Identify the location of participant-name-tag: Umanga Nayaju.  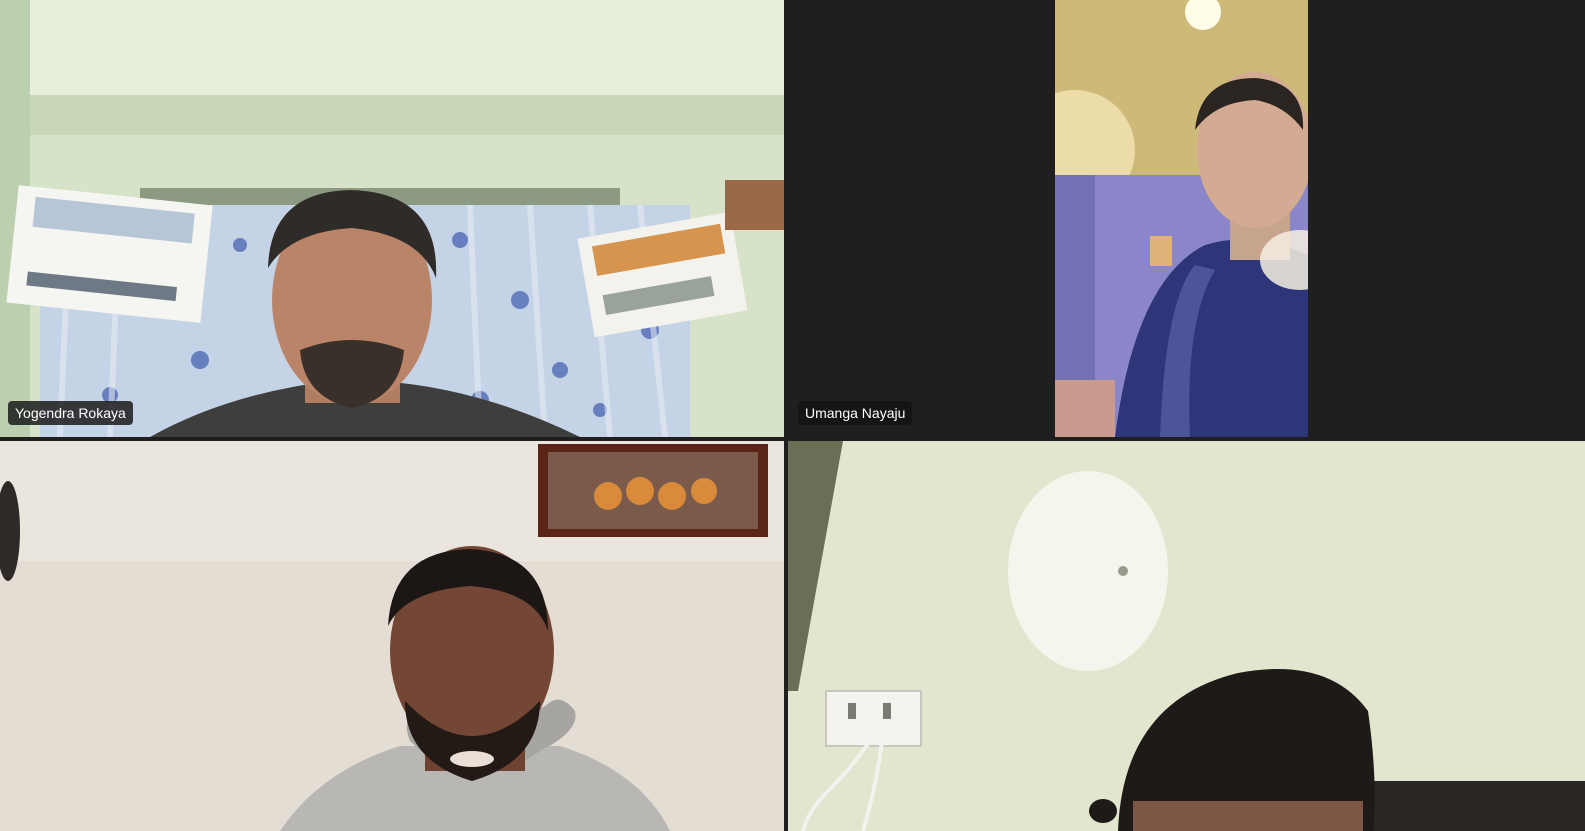
(855, 413).